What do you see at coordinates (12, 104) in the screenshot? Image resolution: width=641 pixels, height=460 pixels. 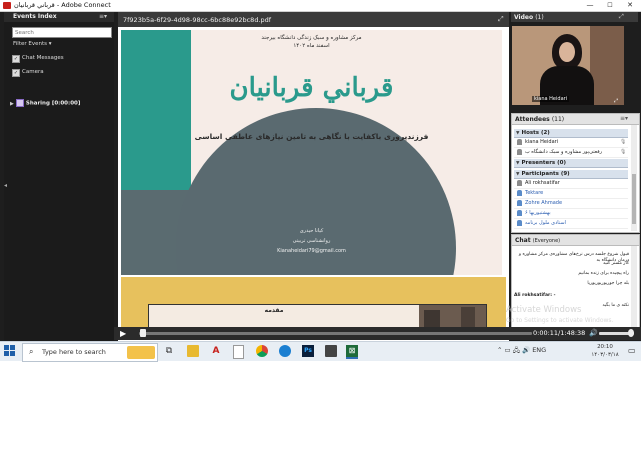 I see `expand-arrow-icon: ▶` at bounding box center [12, 104].